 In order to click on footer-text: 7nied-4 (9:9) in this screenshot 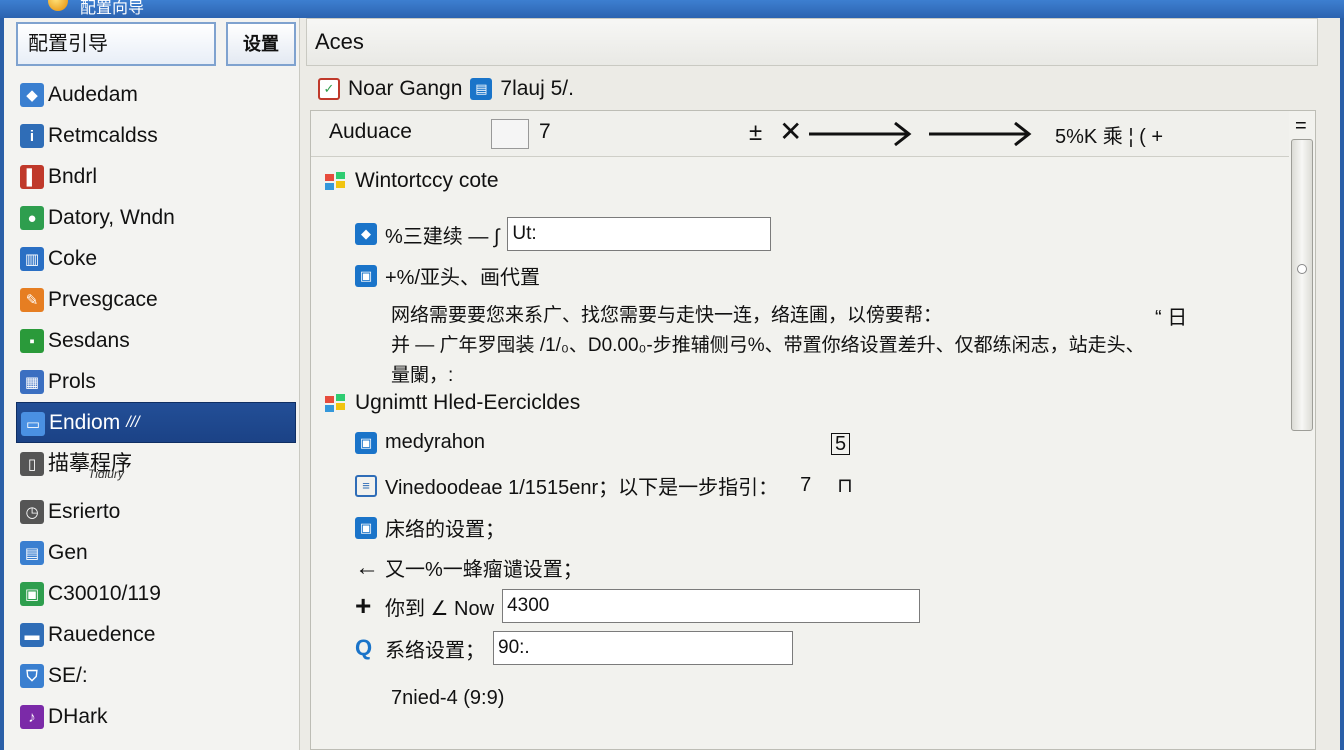, I will do `click(448, 698)`.